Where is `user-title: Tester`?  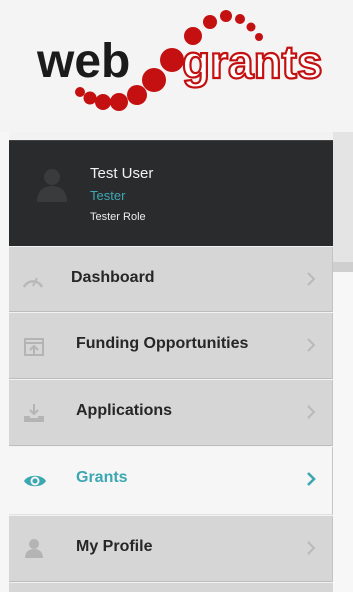 user-title: Tester is located at coordinates (108, 195).